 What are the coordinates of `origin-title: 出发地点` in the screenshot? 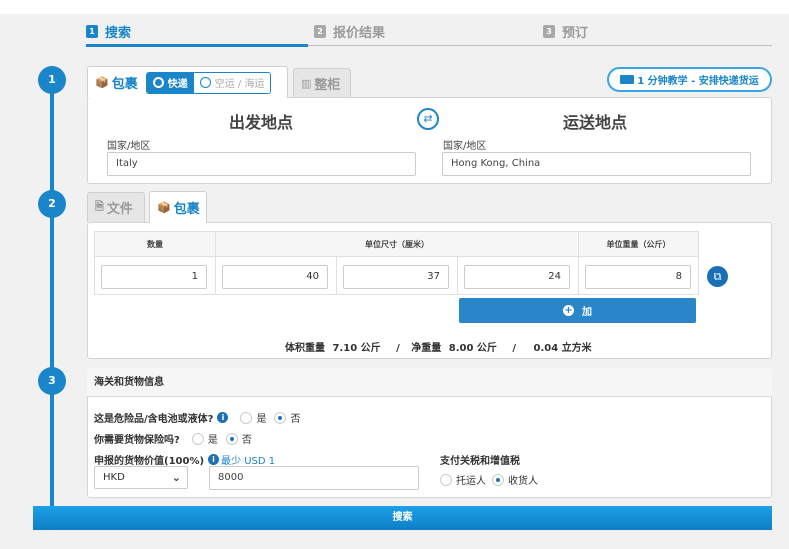 It's located at (261, 122).